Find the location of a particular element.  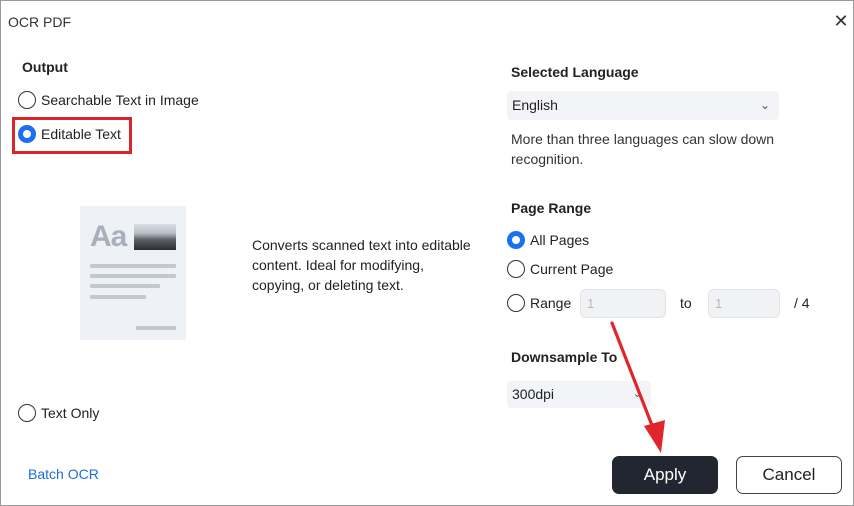

output-option-searchable-text: Searchable Text in Image is located at coordinates (108, 100).